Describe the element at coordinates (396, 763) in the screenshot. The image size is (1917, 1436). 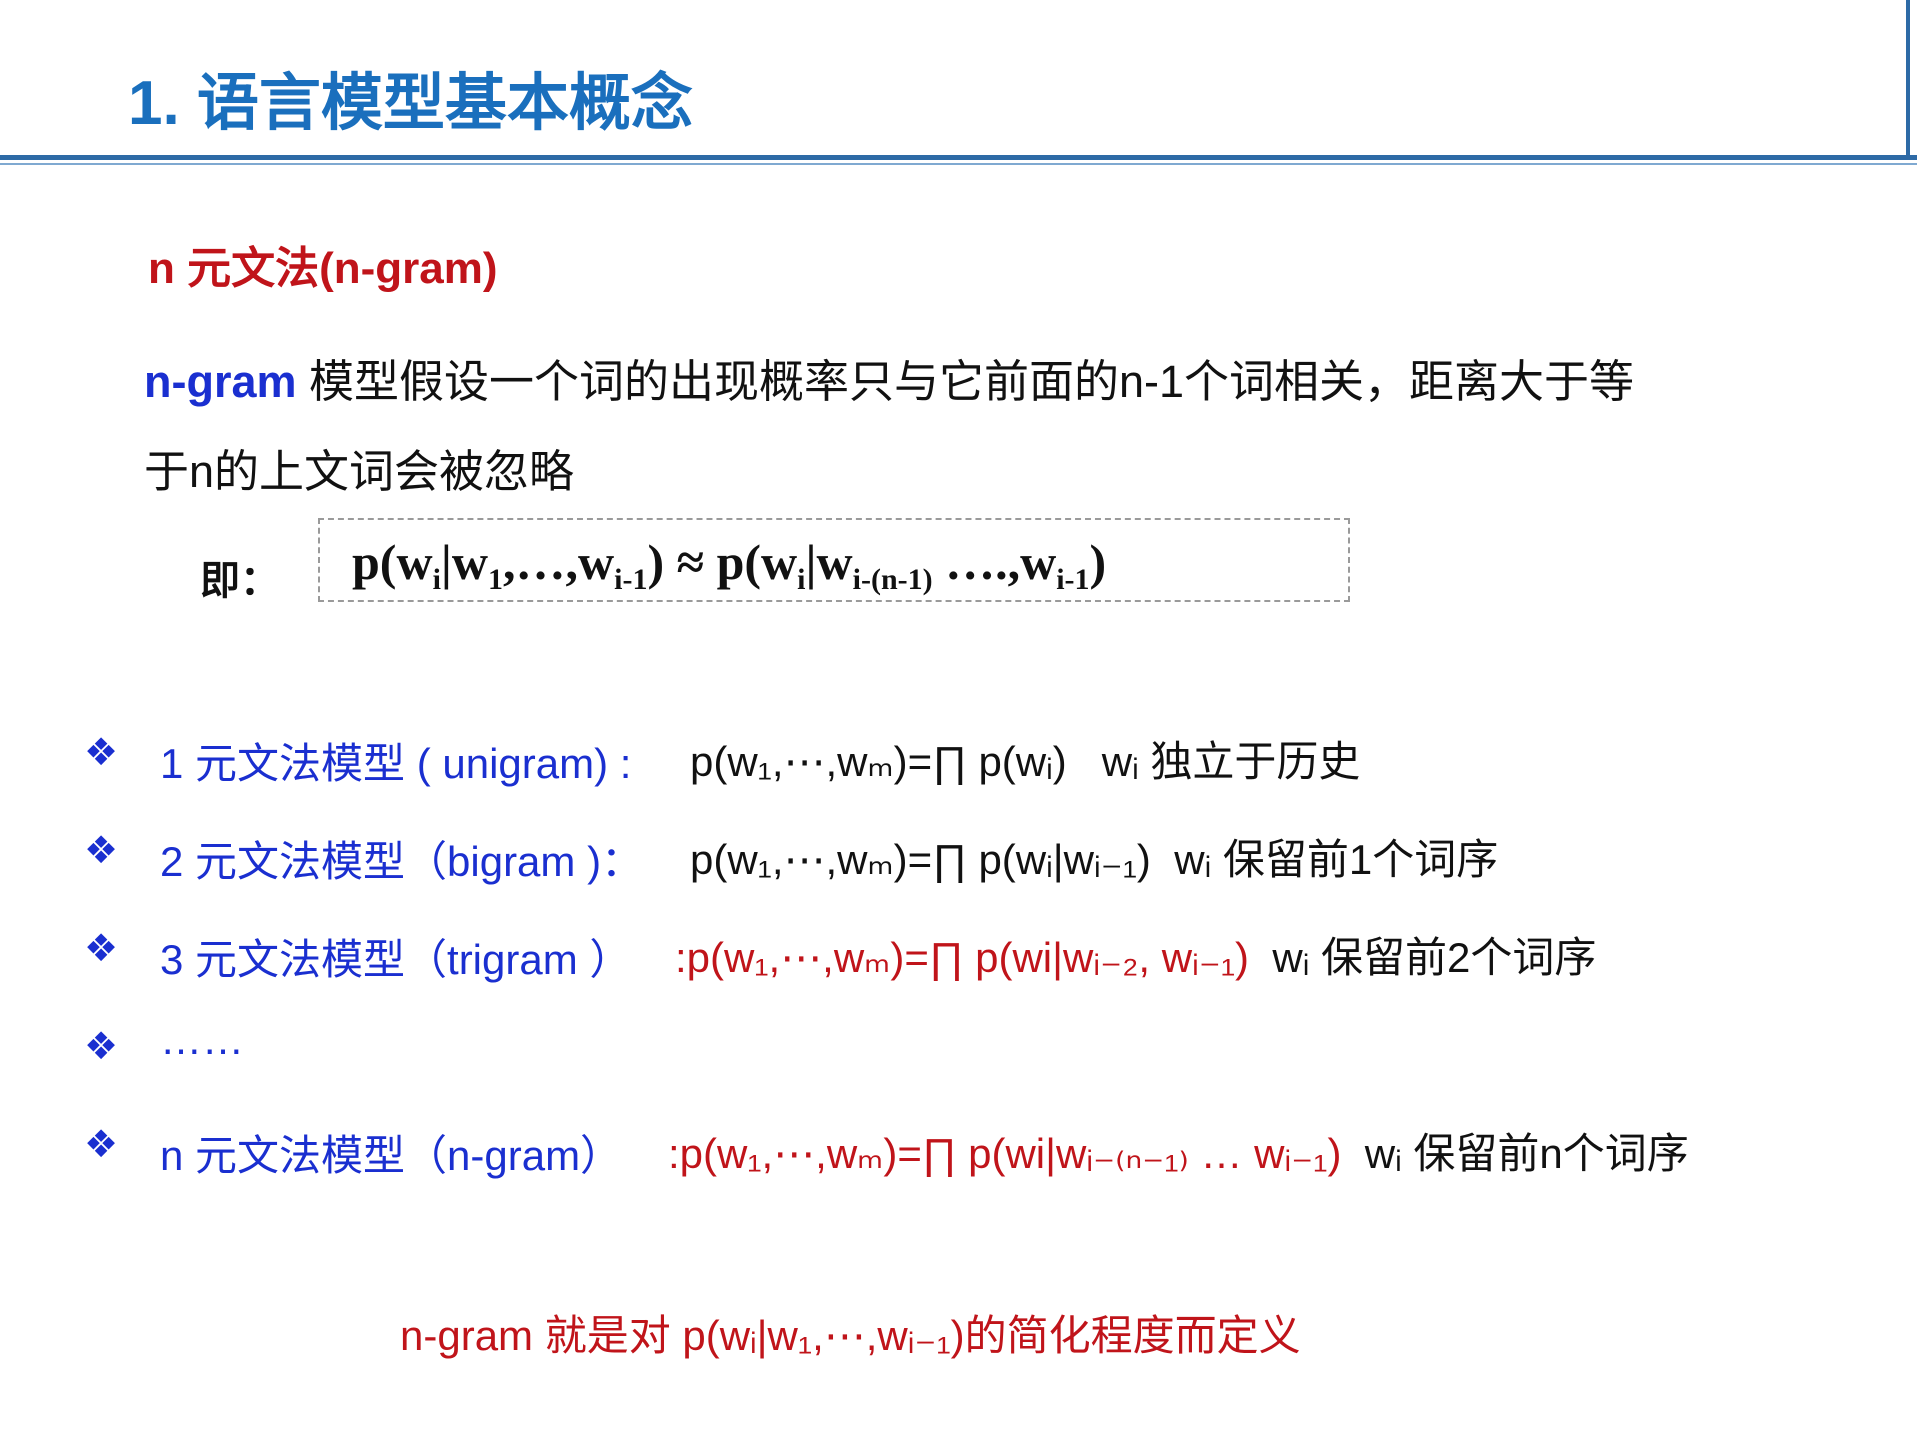
I see `item-1-label: 1 元文法模型 ( unigram) :` at that location.